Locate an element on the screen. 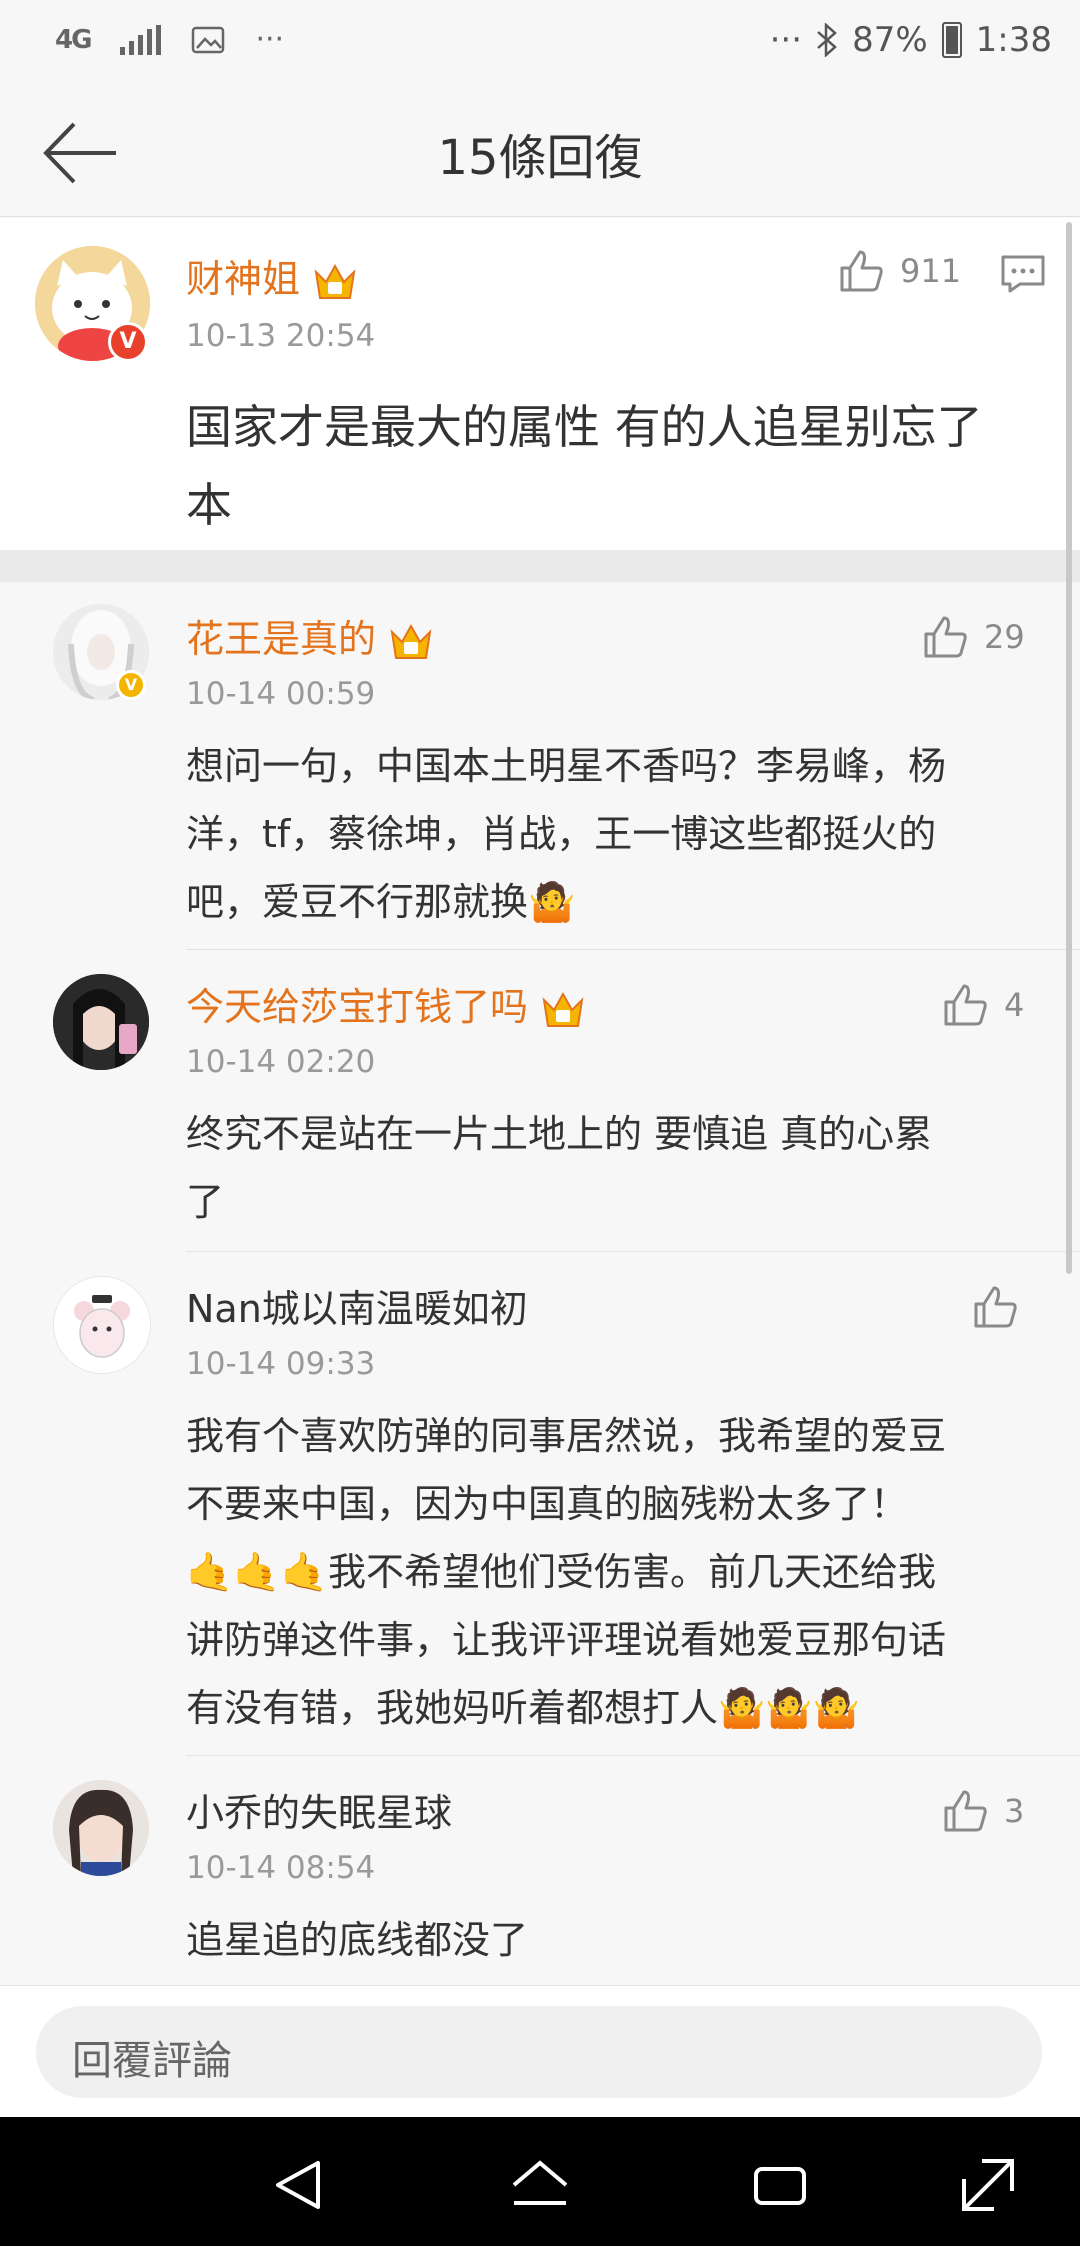  reply-input-bar: 回覆評論 is located at coordinates (540, 2051).